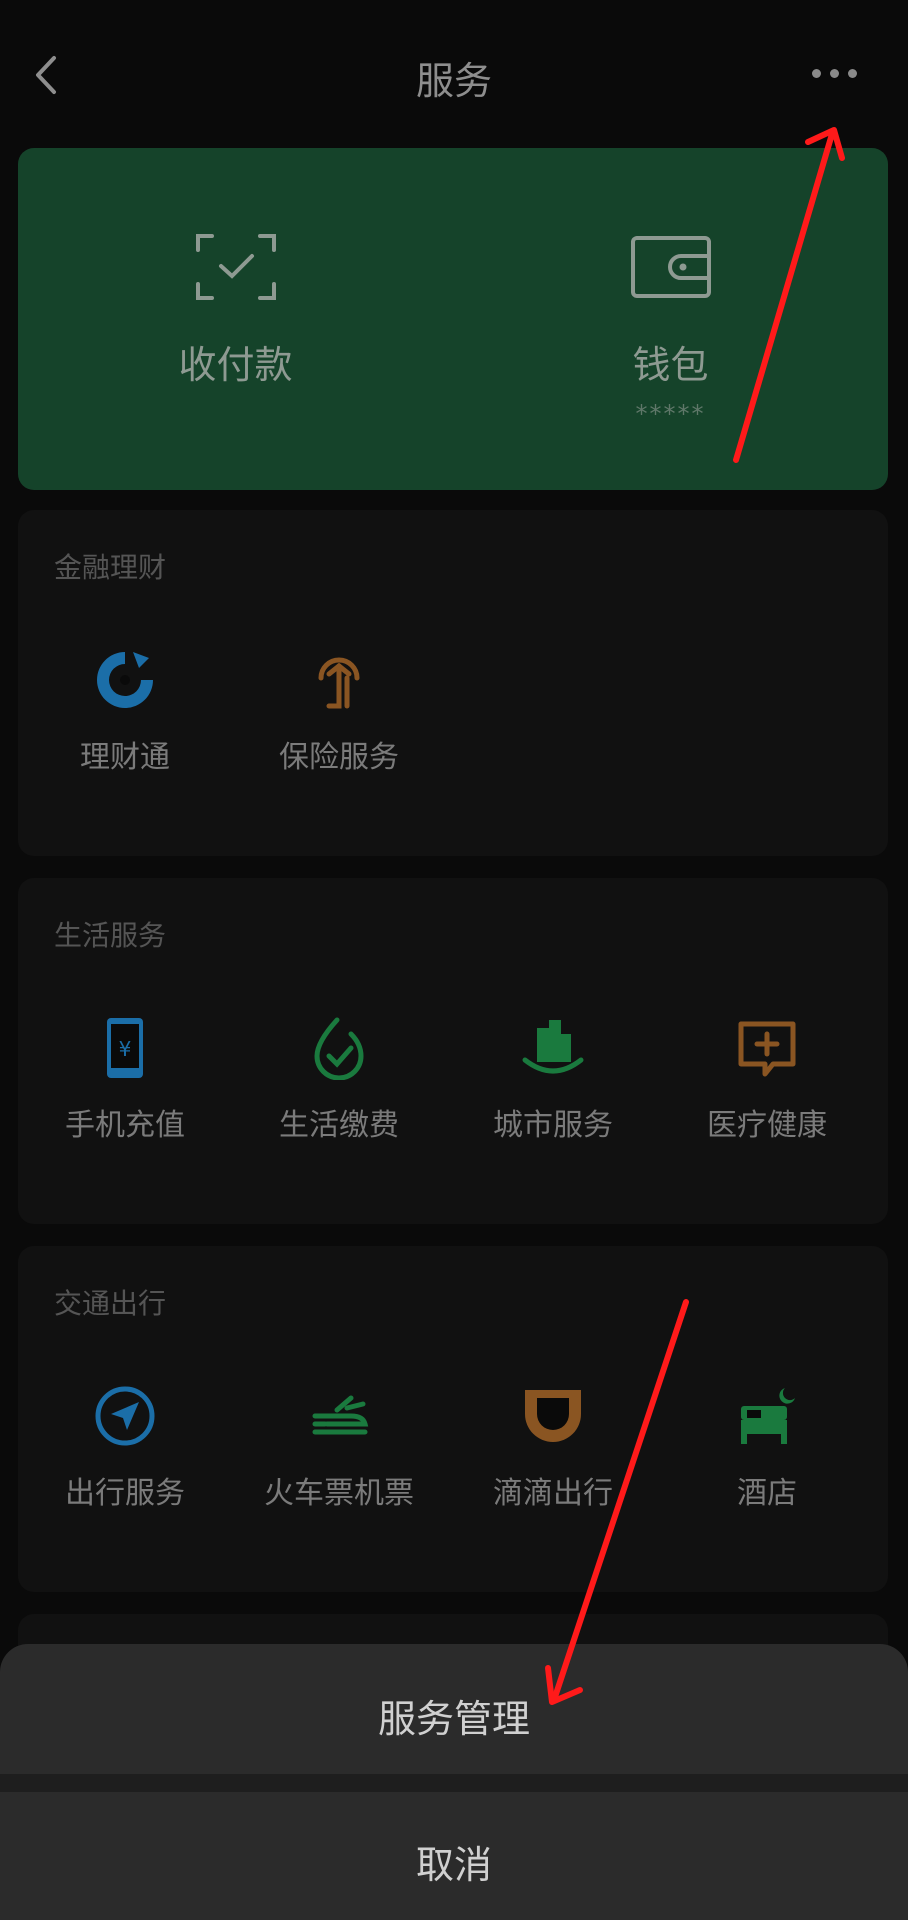 The width and height of the screenshot is (908, 1920). I want to click on service-train-plane: 火车票机票, so click(339, 1446).